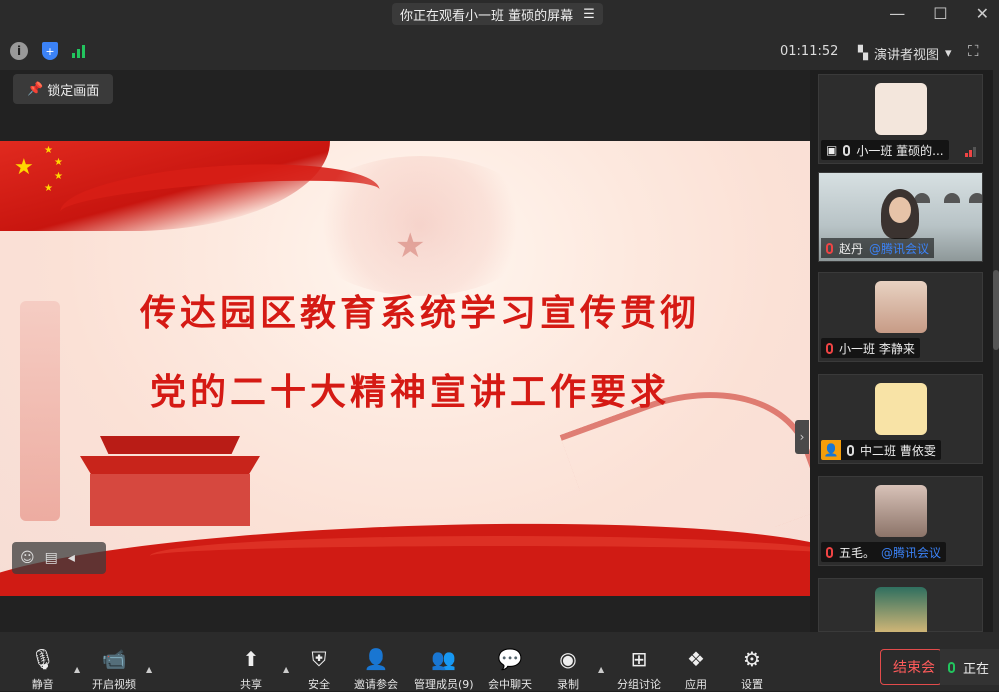 The width and height of the screenshot is (999, 692). I want to click on shield-icon: +, so click(50, 51).